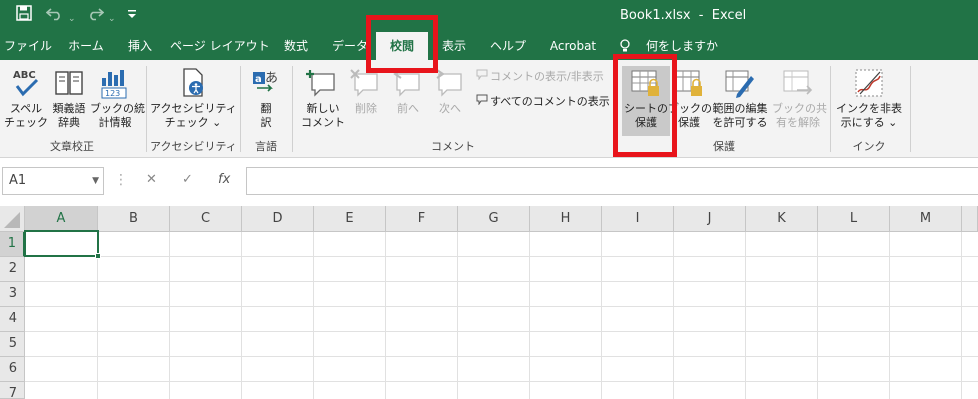  What do you see at coordinates (366, 91) in the screenshot?
I see `delete-comment-button: 削除` at bounding box center [366, 91].